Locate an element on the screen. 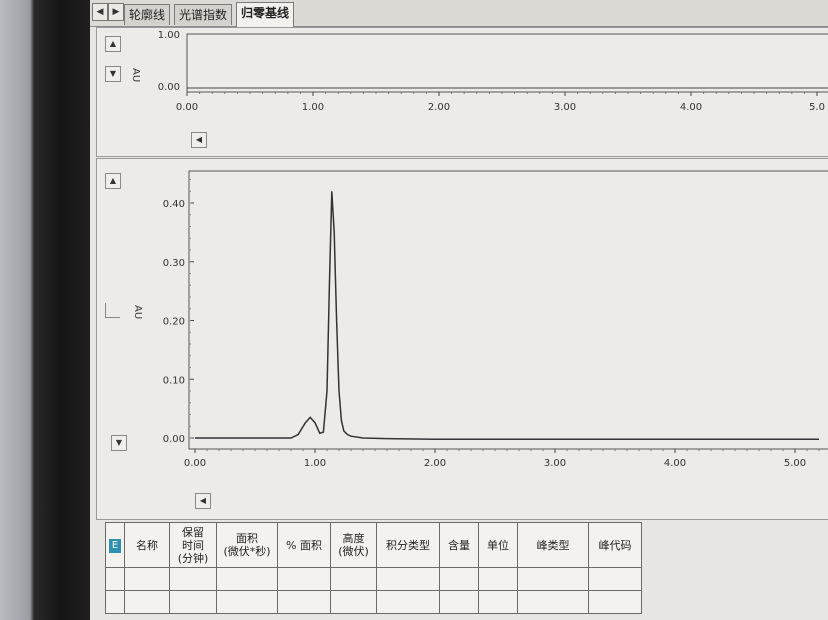 The height and width of the screenshot is (620, 828). top-chart-plot-area is located at coordinates (507, 63).